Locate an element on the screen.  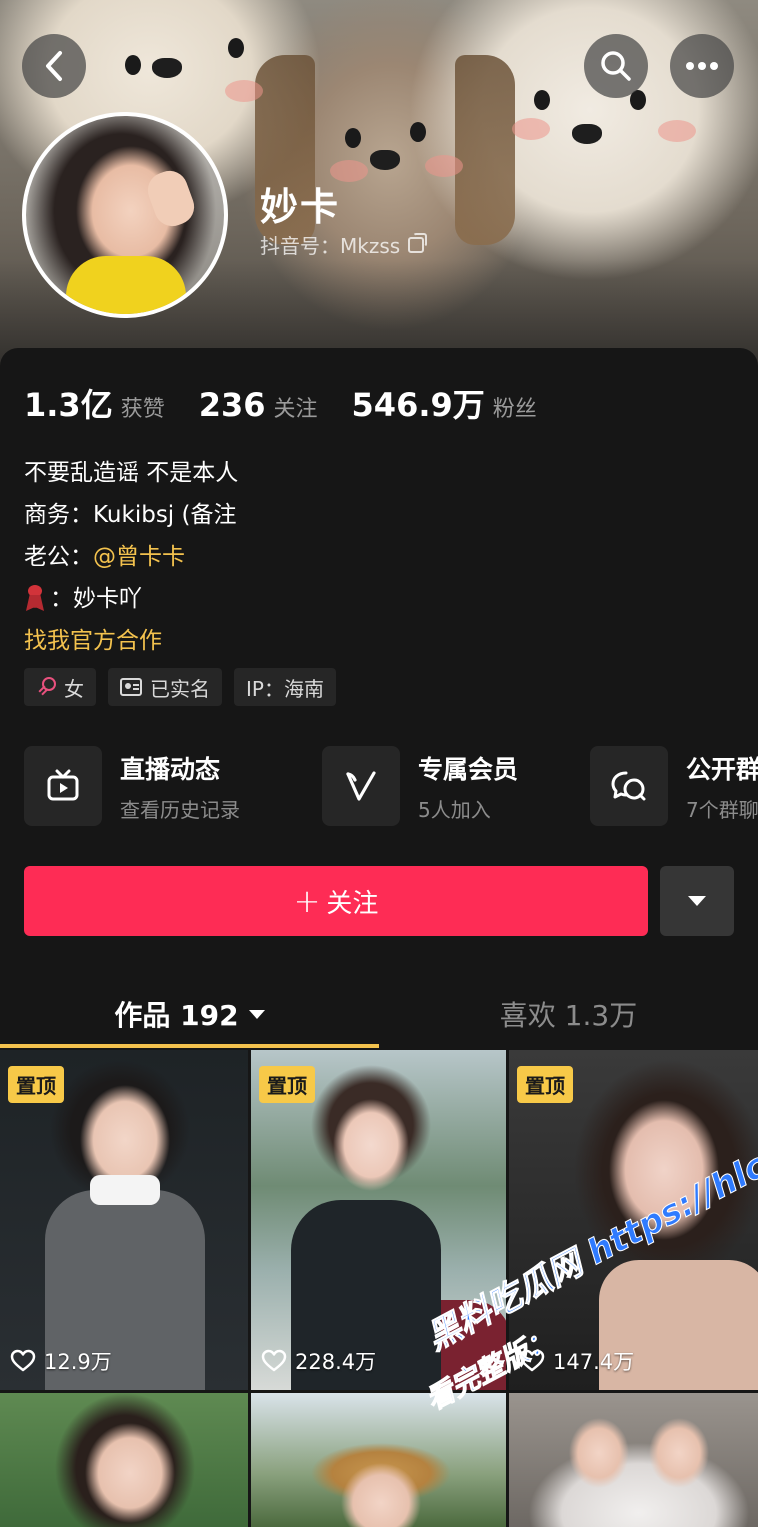
feature-group-icon-box is located at coordinates (629, 786).